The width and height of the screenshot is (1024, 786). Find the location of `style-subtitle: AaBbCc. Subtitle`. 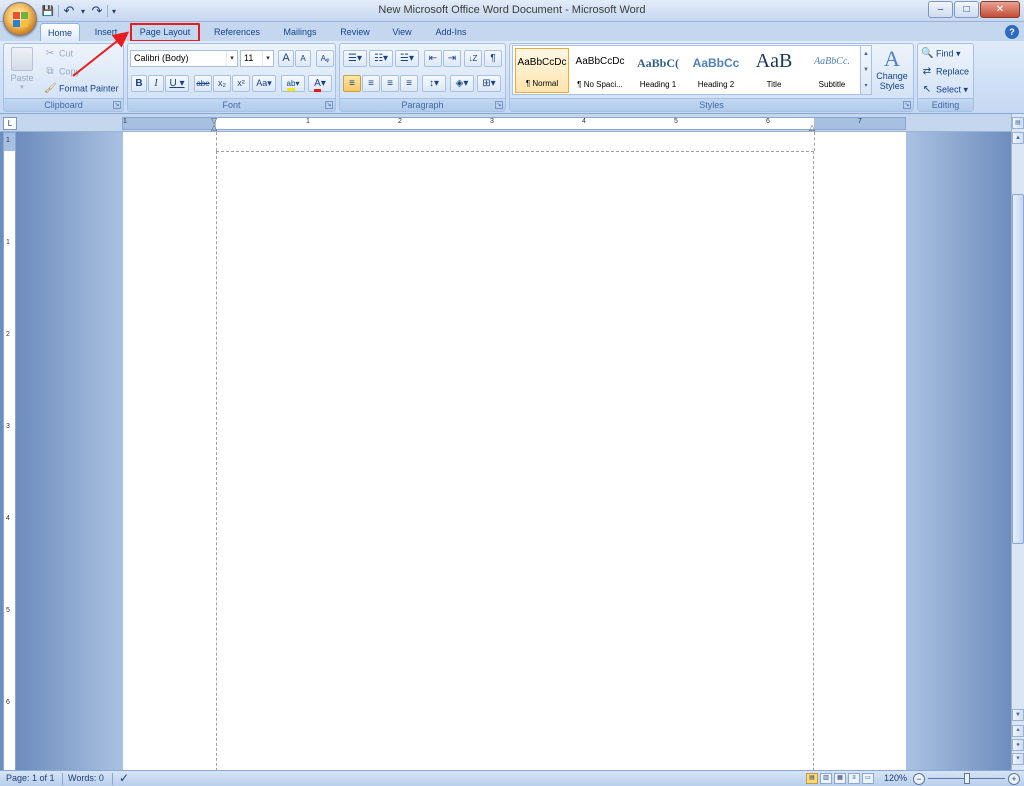

style-subtitle: AaBbCc. Subtitle is located at coordinates (832, 70).